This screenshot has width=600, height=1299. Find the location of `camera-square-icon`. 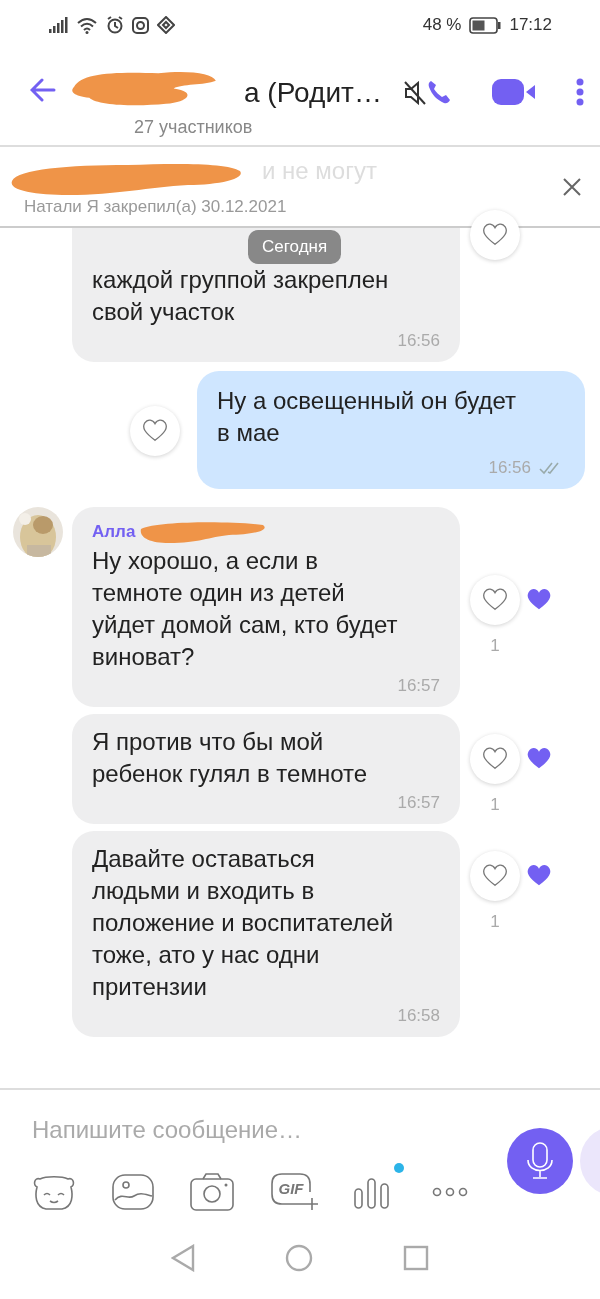

camera-square-icon is located at coordinates (140, 25).